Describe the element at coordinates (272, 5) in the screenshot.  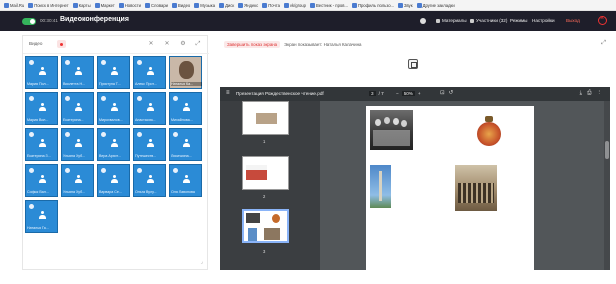
I see `bookmark-item: Почта` at that location.